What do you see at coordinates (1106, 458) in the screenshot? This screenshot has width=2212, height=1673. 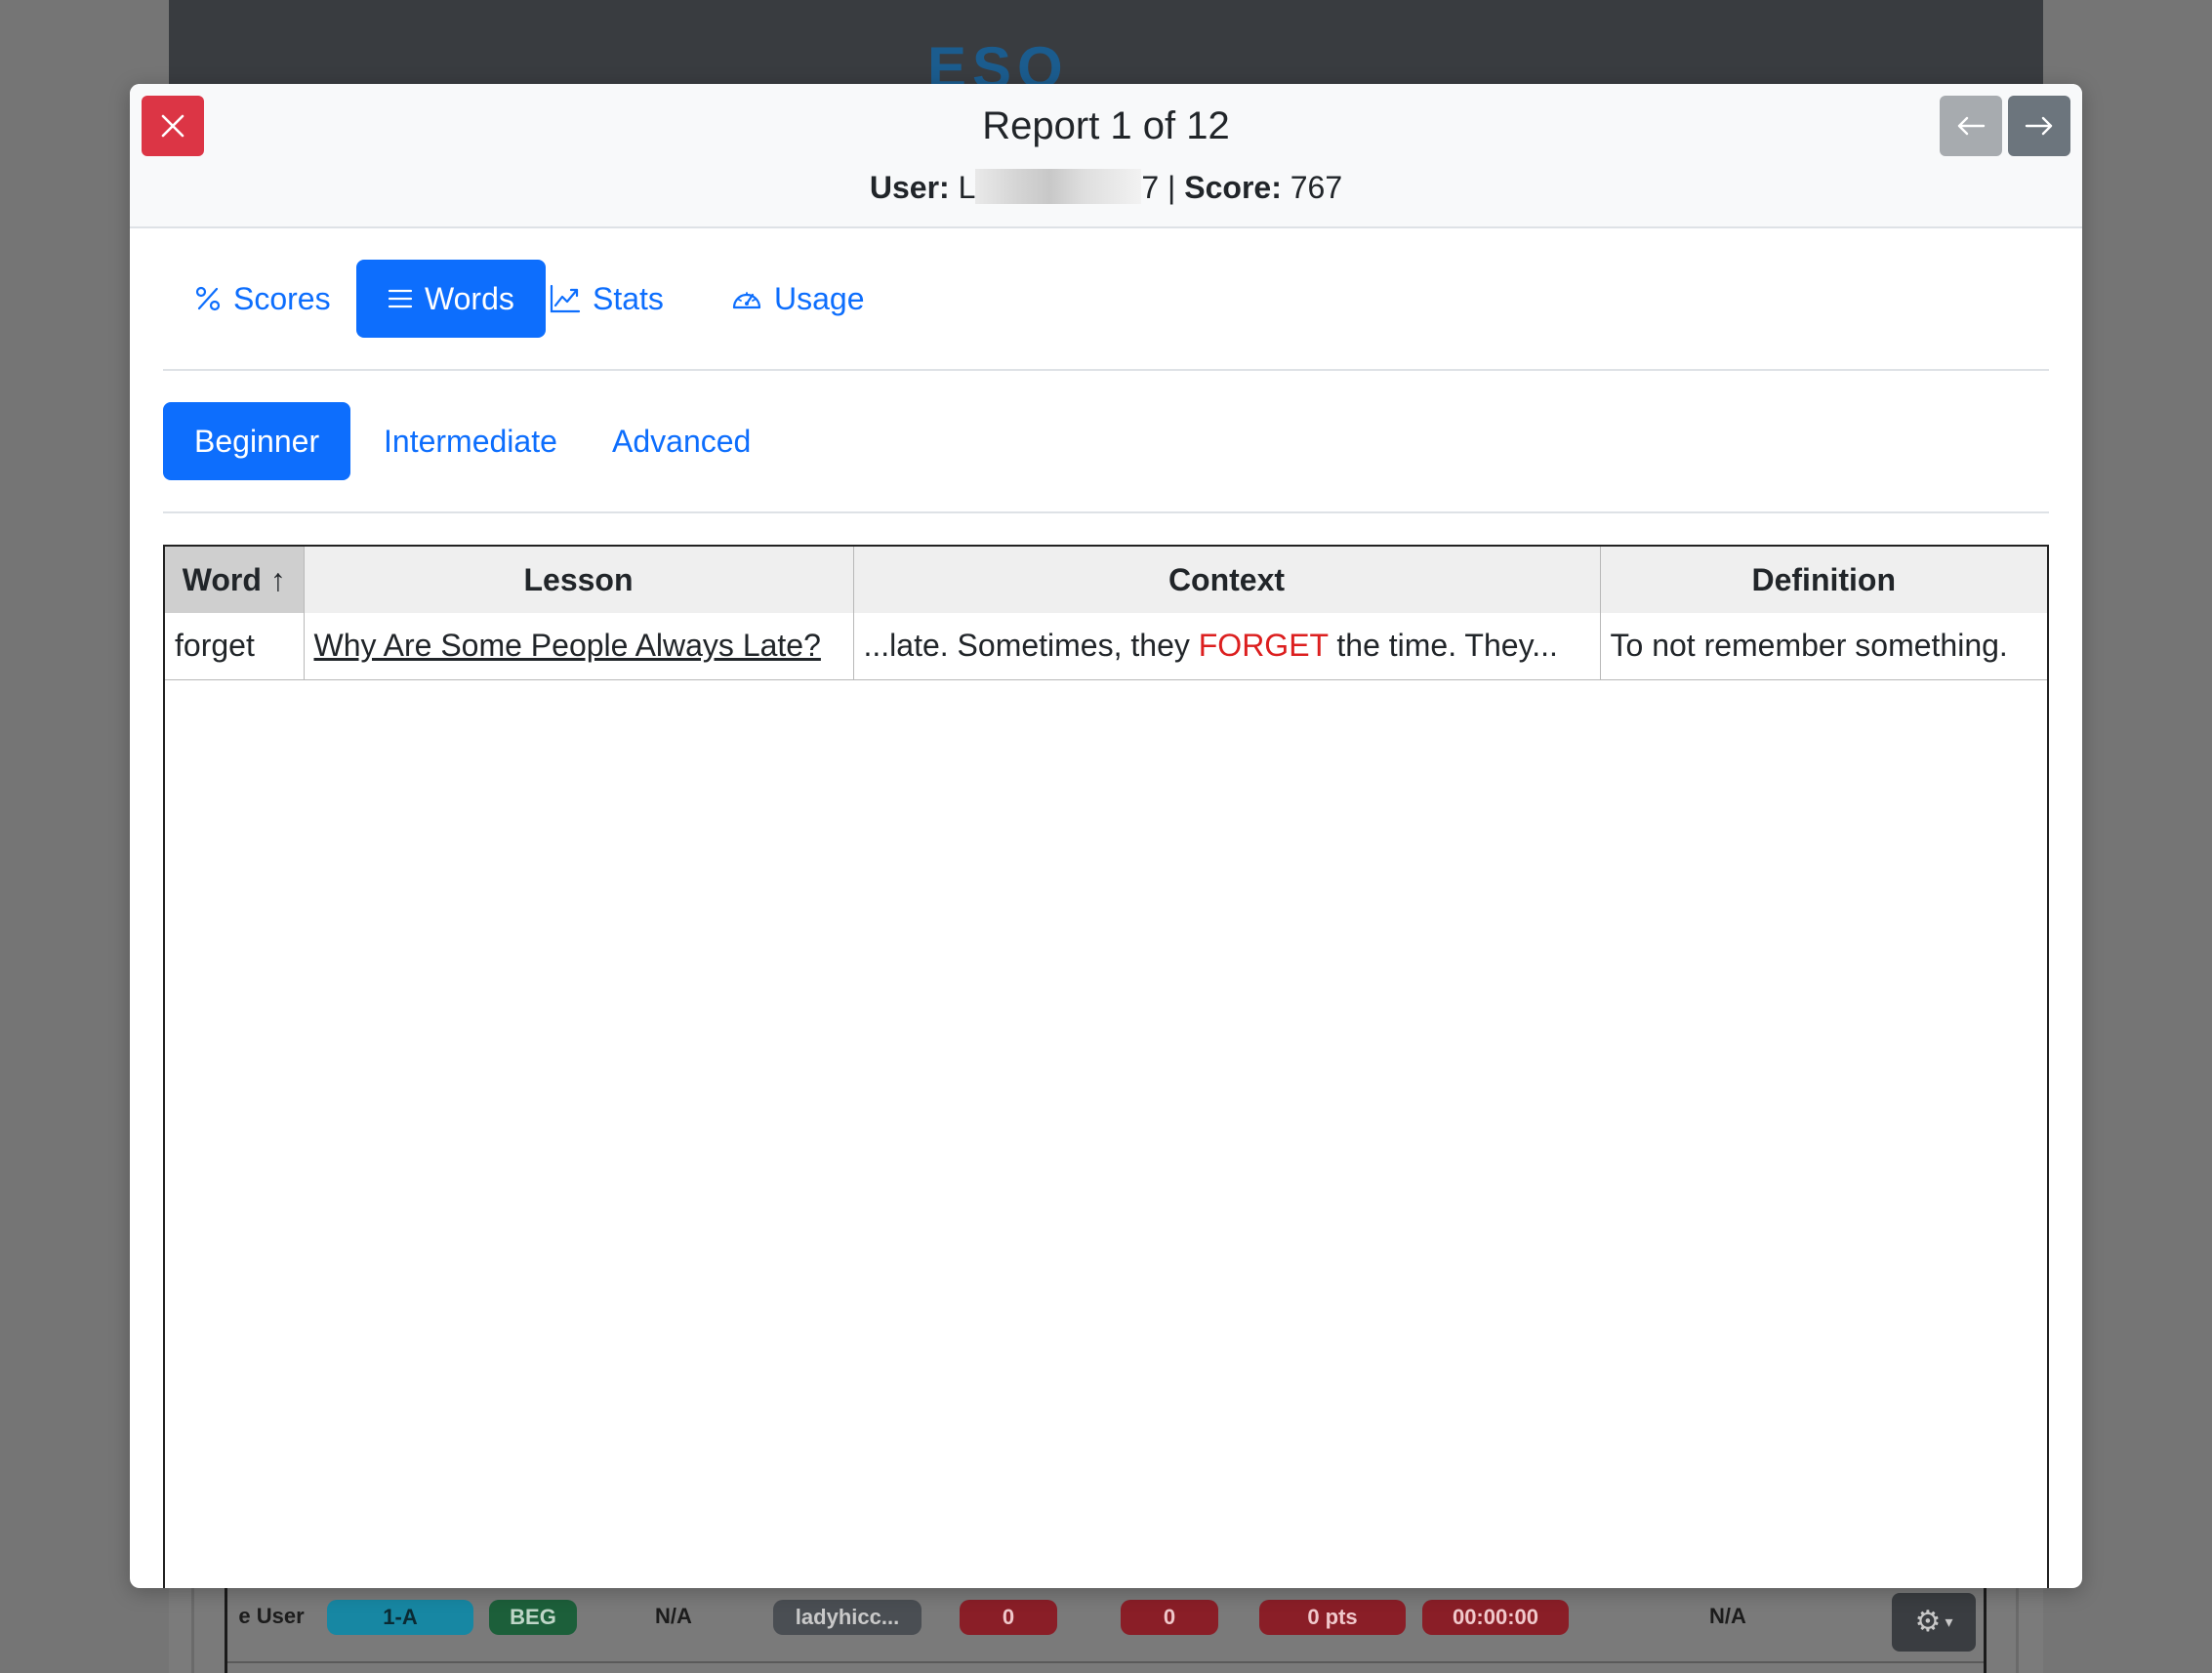 I see `level-tabs: Beginner Intermediate Advanced` at bounding box center [1106, 458].